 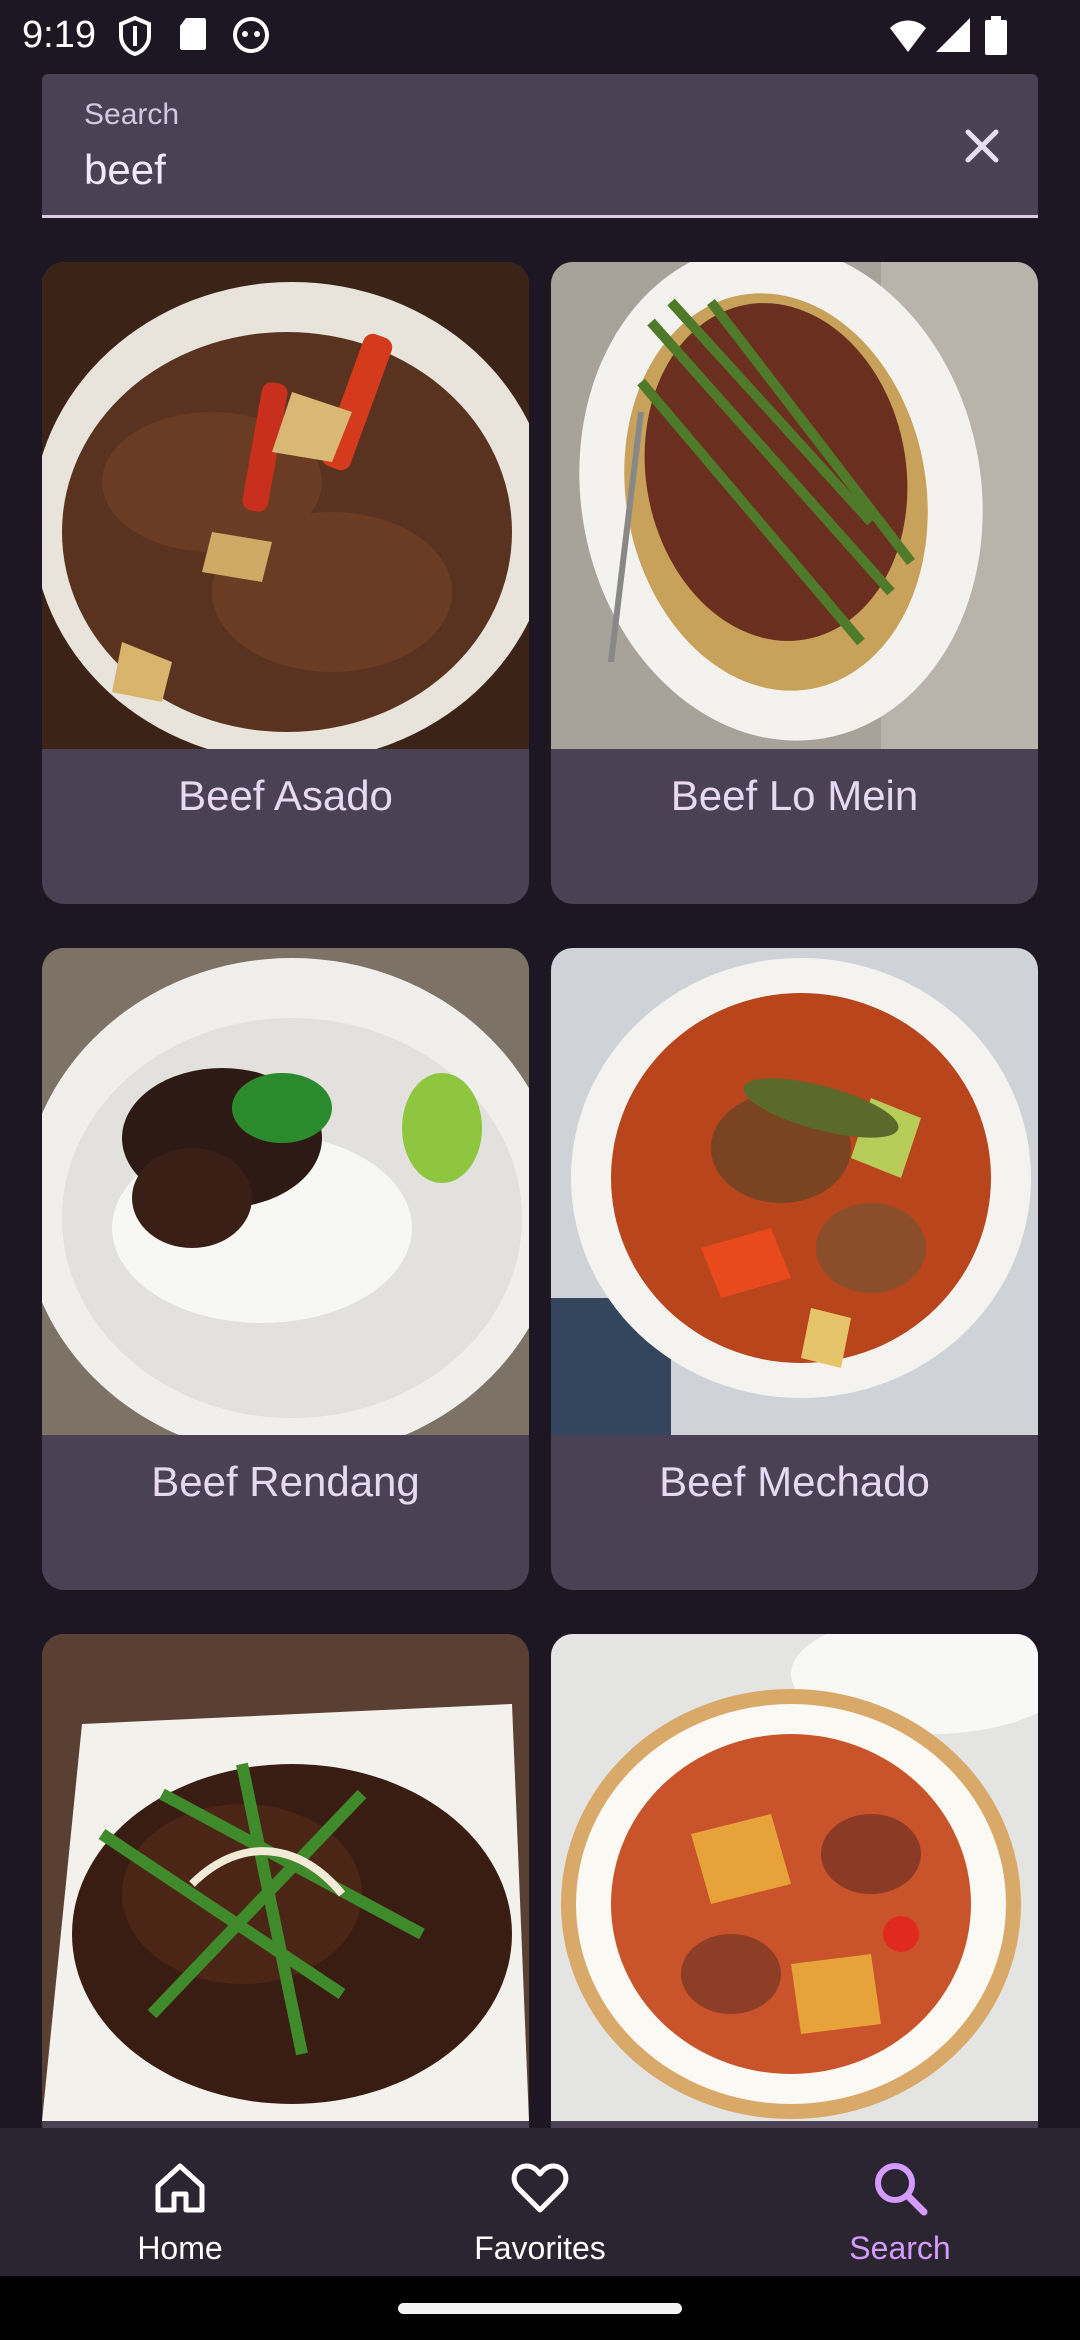 I want to click on nav-search: Search, so click(x=900, y=2202).